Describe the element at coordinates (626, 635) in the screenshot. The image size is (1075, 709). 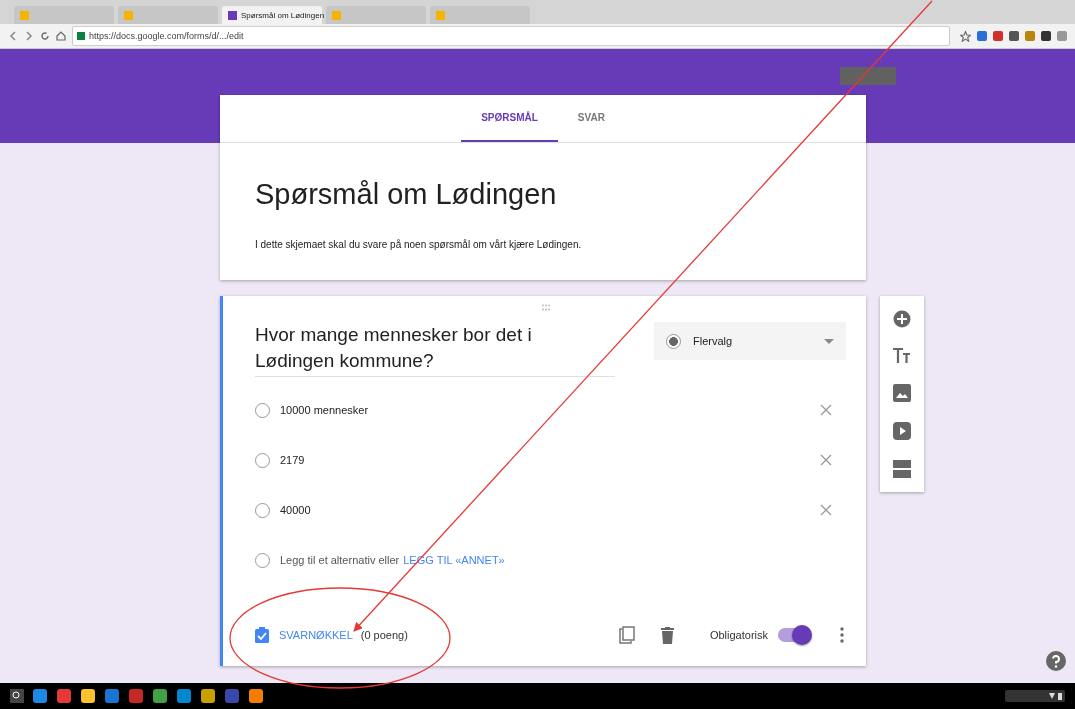
I see `copy-icon` at that location.